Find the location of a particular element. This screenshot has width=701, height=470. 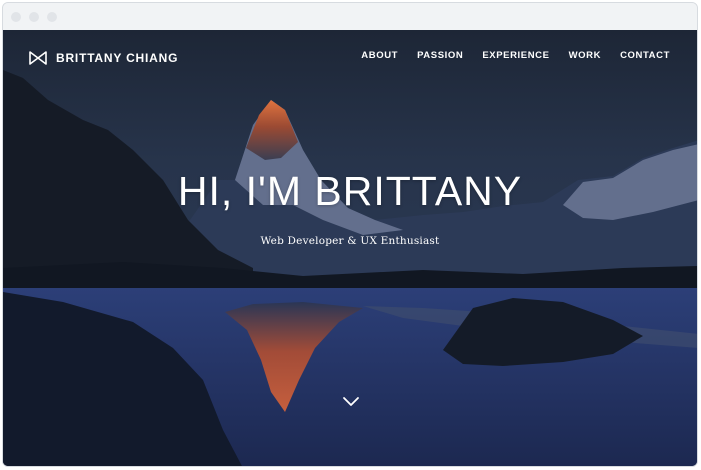

window-close-dot is located at coordinates (16, 17).